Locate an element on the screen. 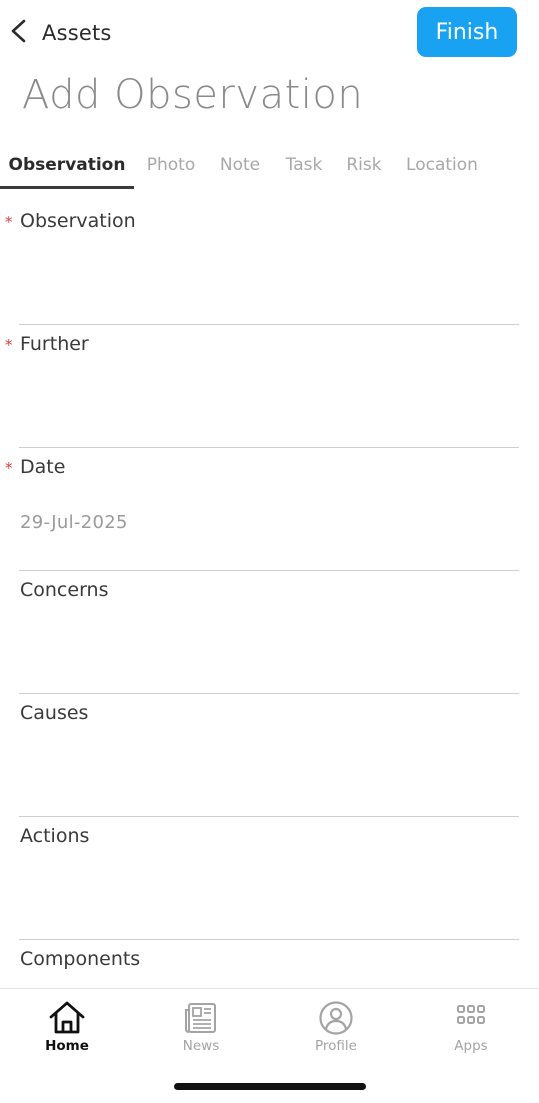 The height and width of the screenshot is (1103, 539). nav-apps-label: Apps is located at coordinates (471, 1046).